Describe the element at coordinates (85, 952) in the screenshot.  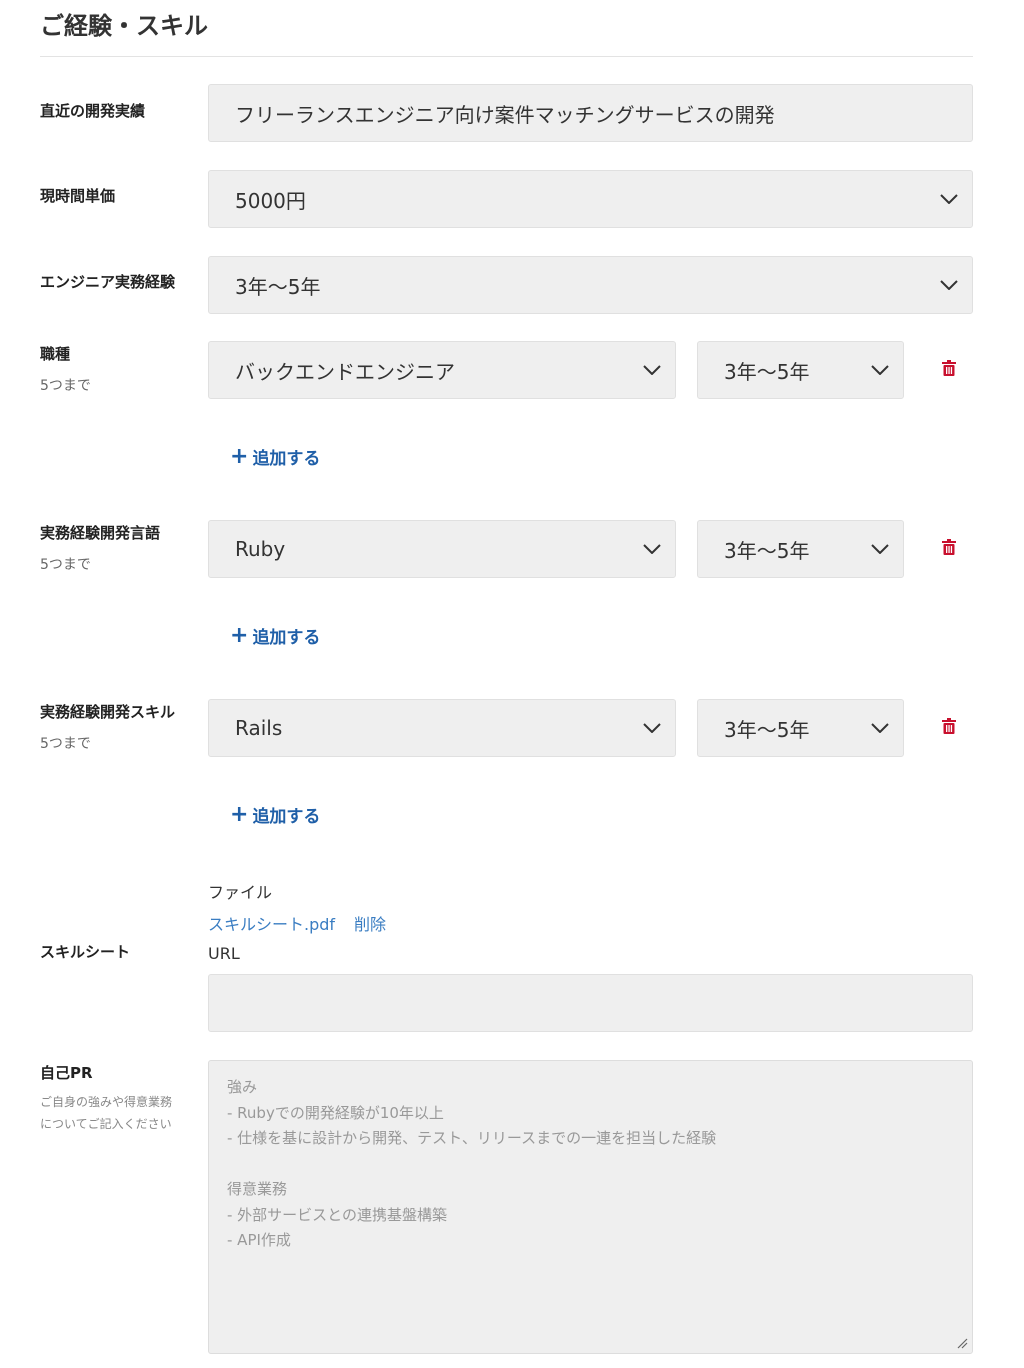
I see `skill-sheet-label: スキルシート` at that location.